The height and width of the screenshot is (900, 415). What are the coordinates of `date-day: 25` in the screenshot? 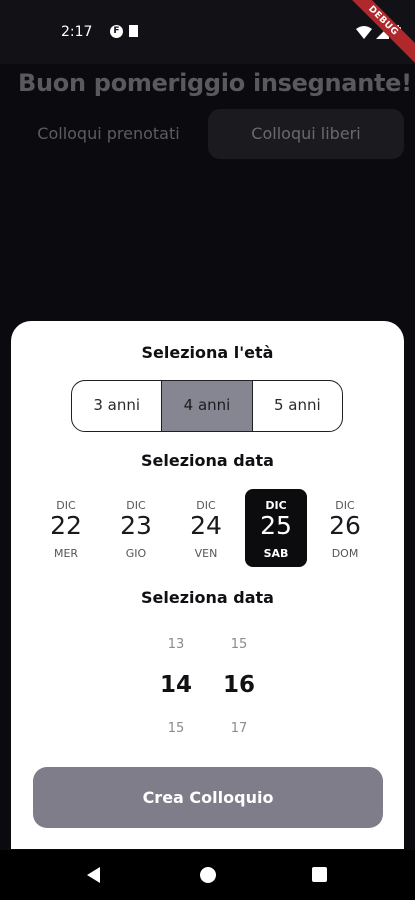 It's located at (276, 525).